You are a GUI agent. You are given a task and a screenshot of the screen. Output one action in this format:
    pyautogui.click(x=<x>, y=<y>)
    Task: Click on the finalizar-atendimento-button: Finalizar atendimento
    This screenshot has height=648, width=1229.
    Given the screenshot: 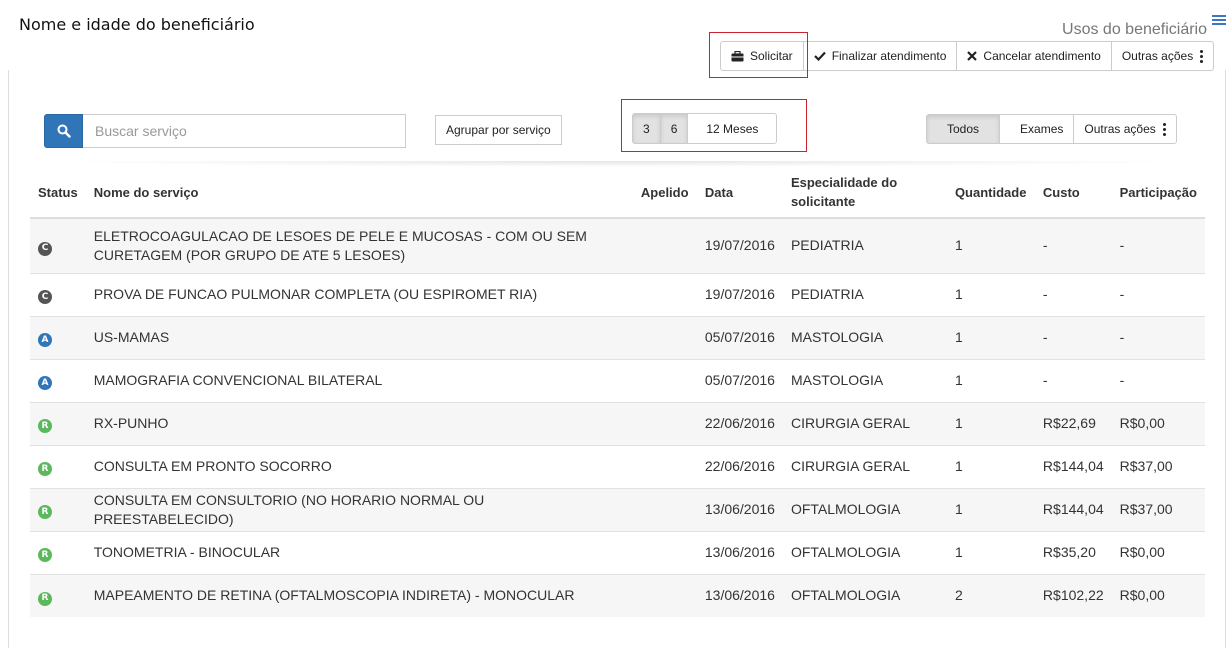 What is the action you would take?
    pyautogui.click(x=880, y=56)
    